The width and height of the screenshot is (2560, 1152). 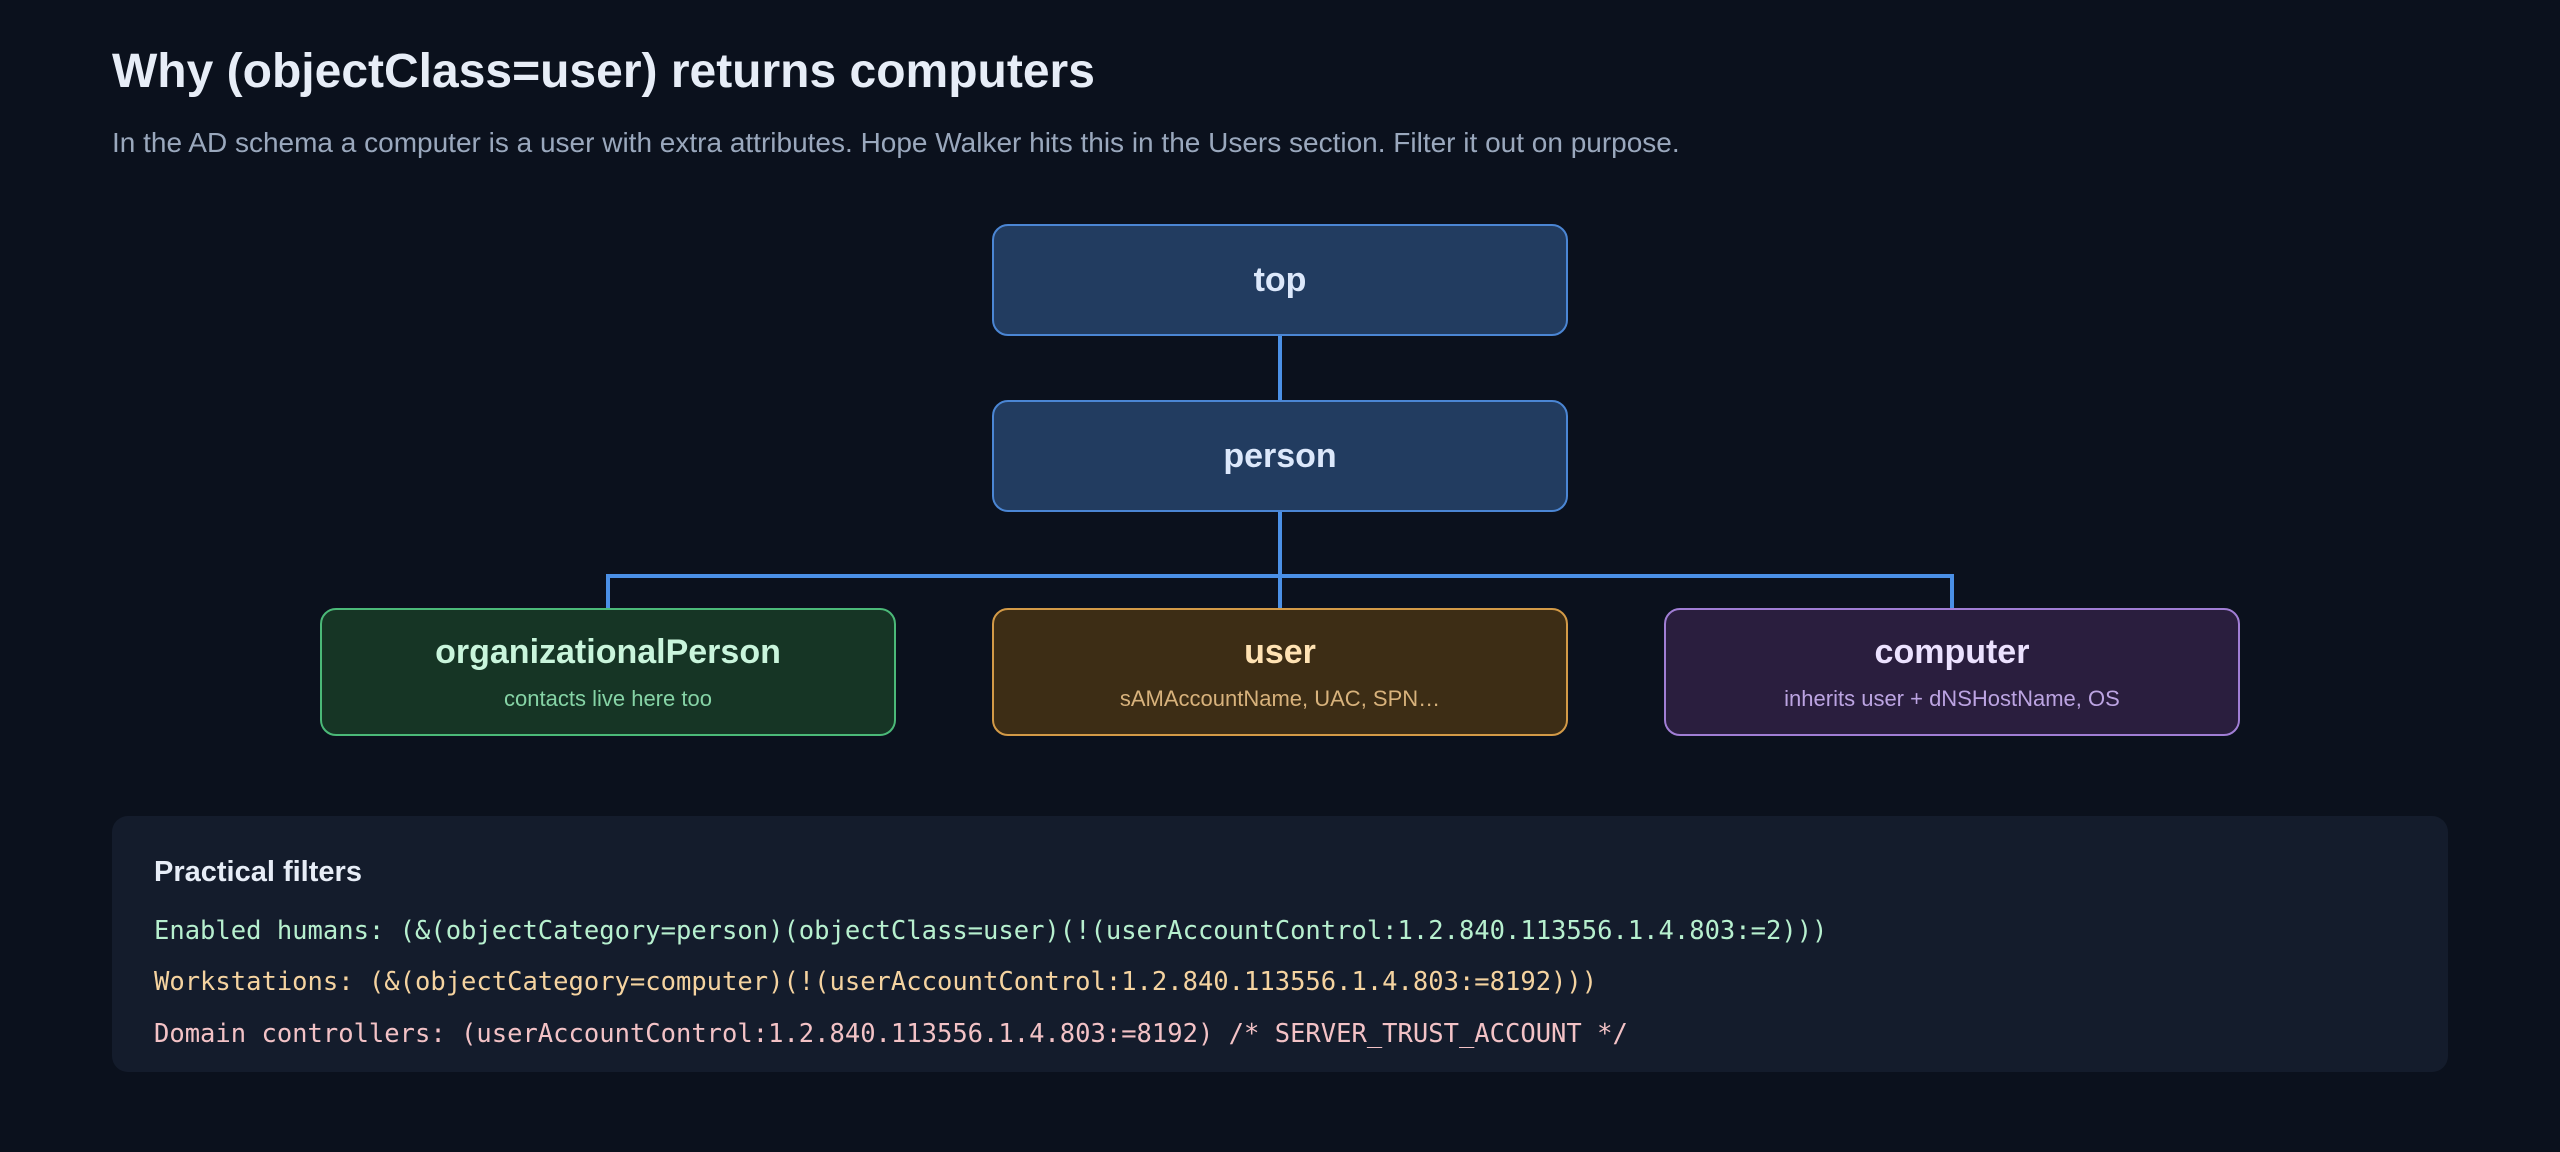 I want to click on node-person: person, so click(x=1280, y=456).